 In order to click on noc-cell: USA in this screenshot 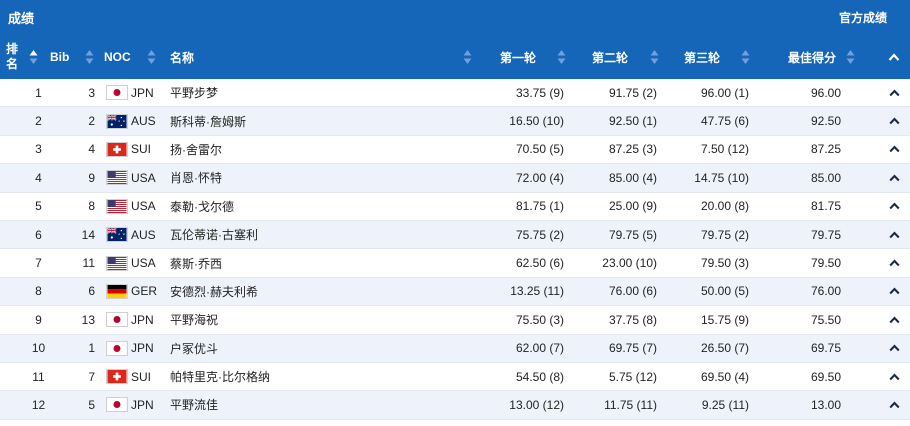, I will do `click(143, 206)`.